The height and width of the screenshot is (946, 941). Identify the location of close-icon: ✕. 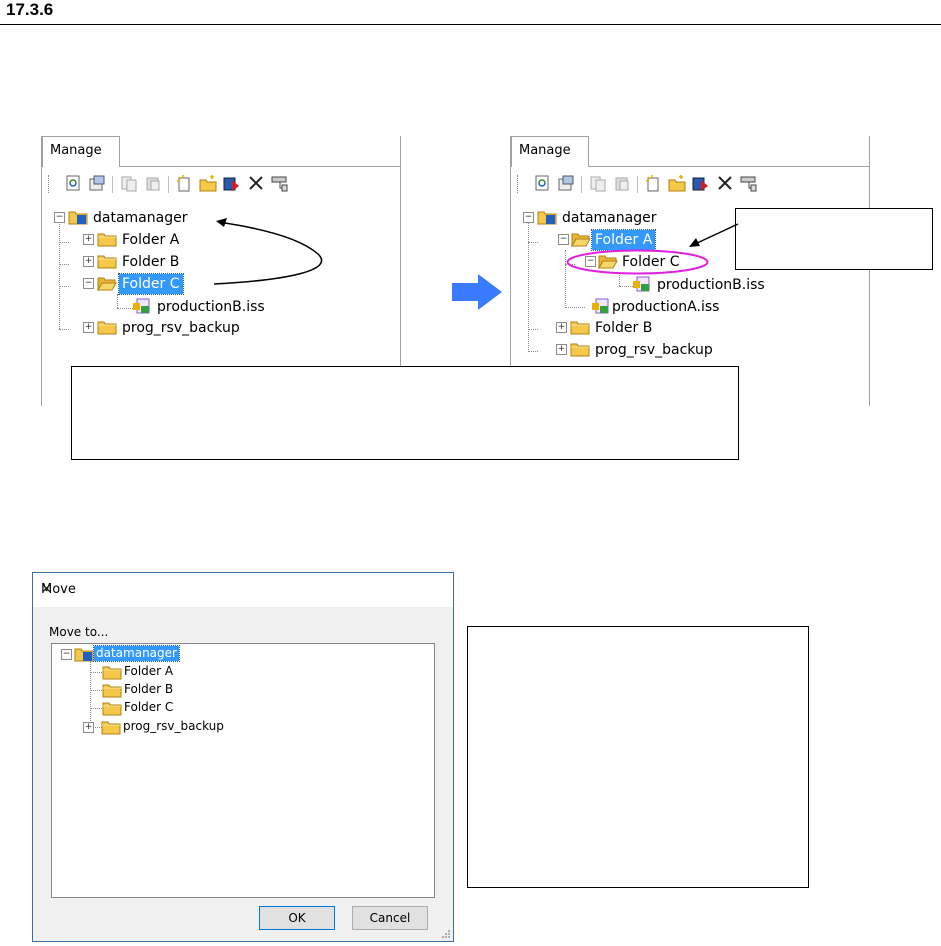
(242, 589).